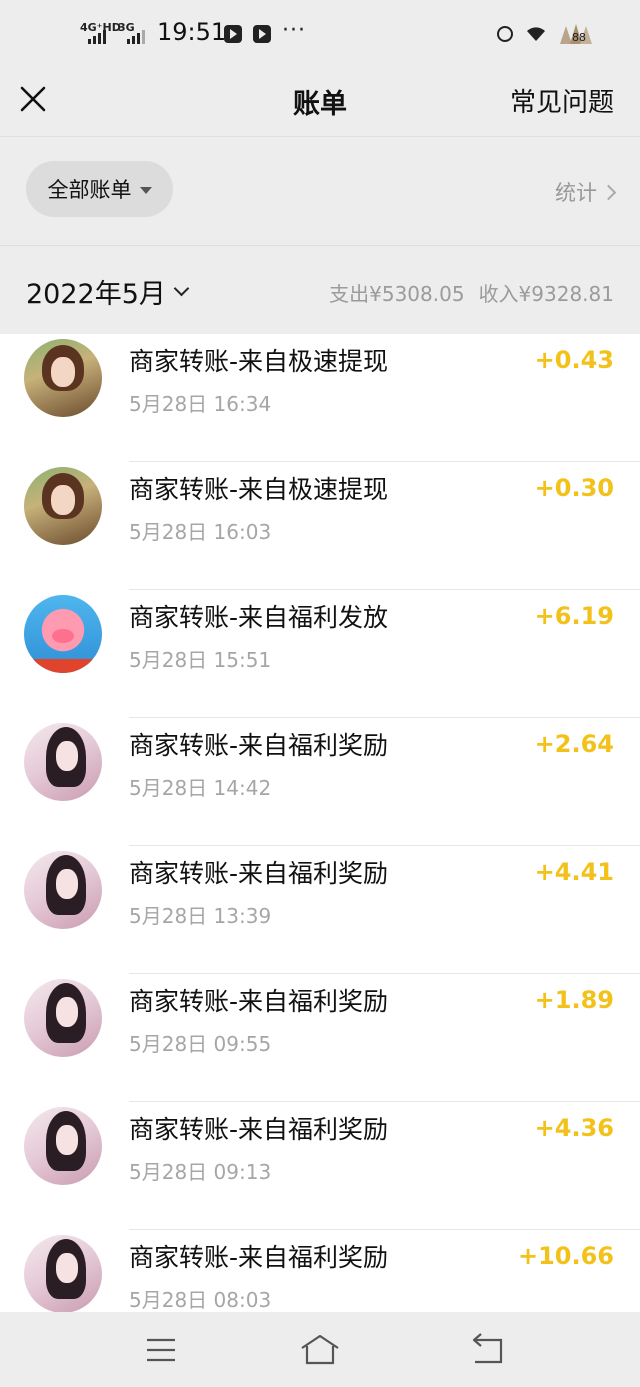 The height and width of the screenshot is (1387, 640). Describe the element at coordinates (320, 191) in the screenshot. I see `filter-row: 全部账单 统计` at that location.